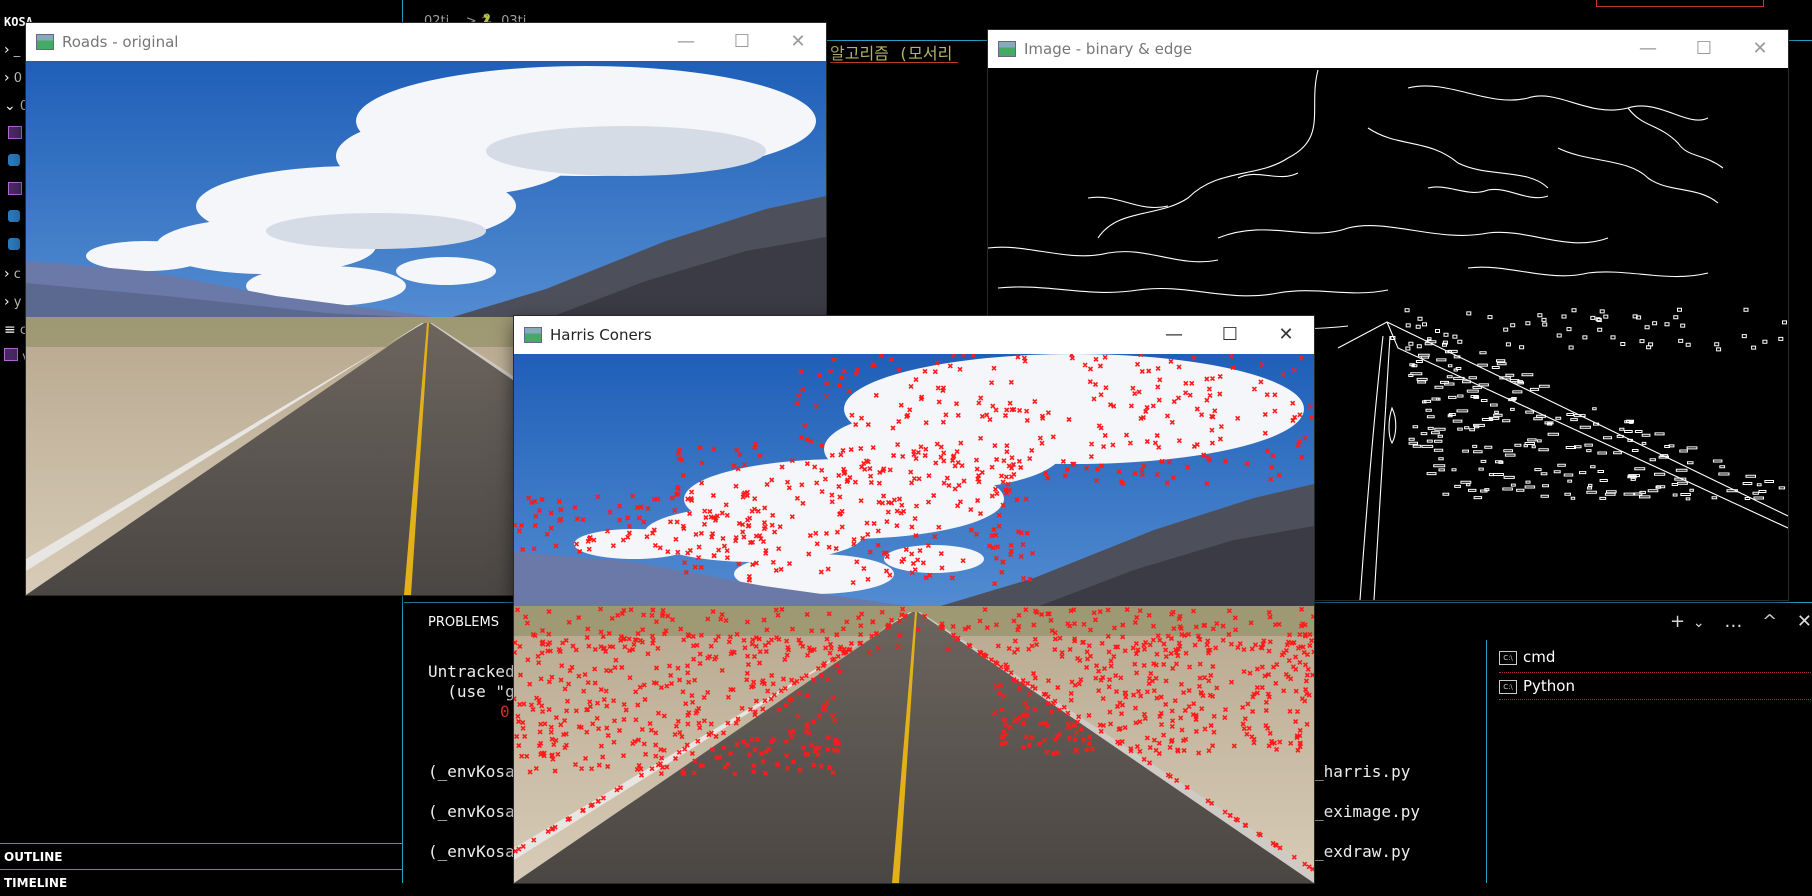  Describe the element at coordinates (894, 51) in the screenshot. I see `editor-code-text: 알고리즘 (모서리` at that location.